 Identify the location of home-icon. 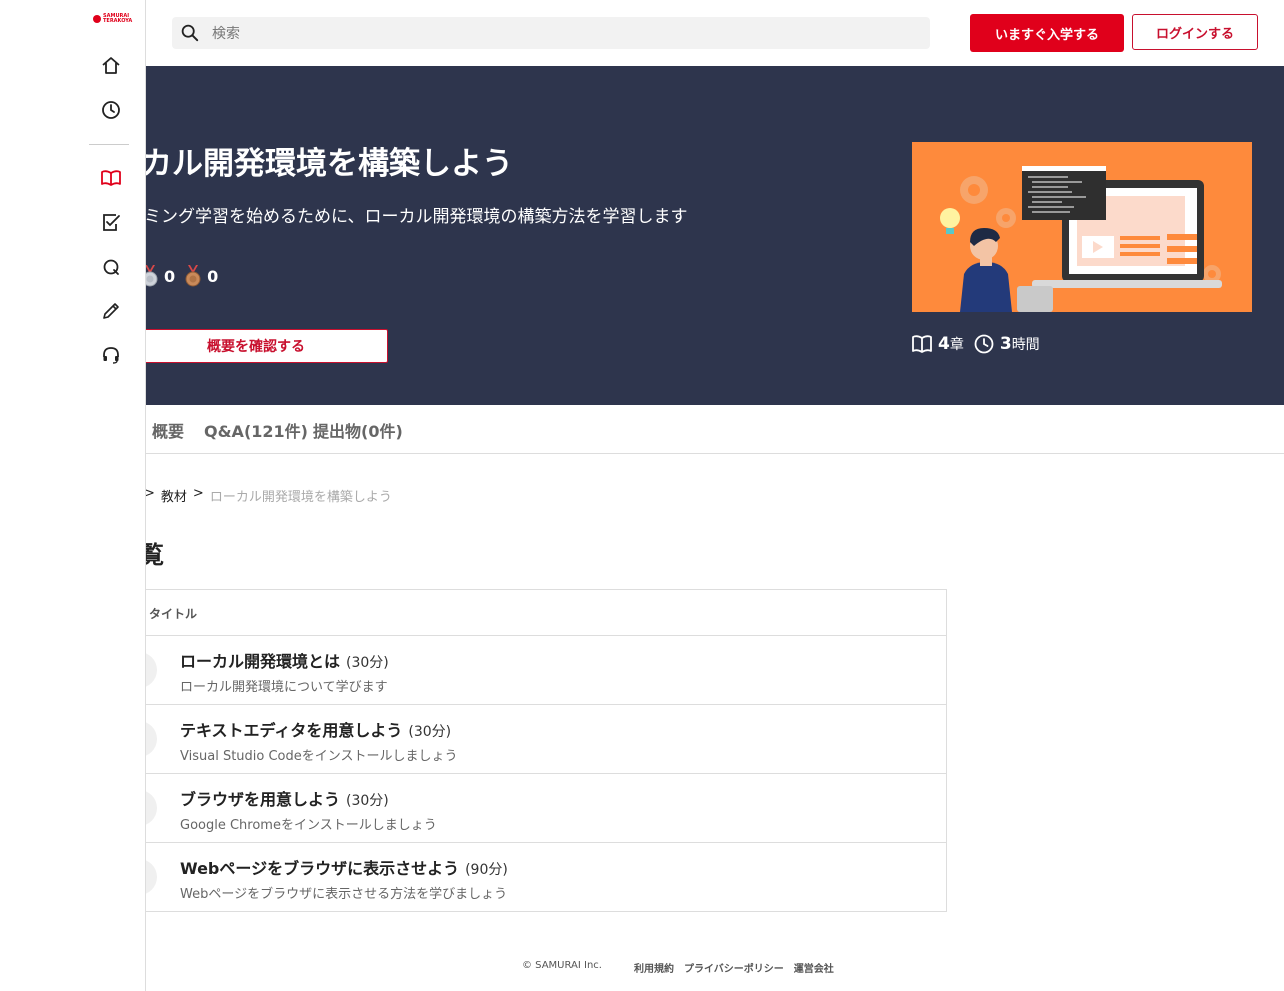
(111, 65).